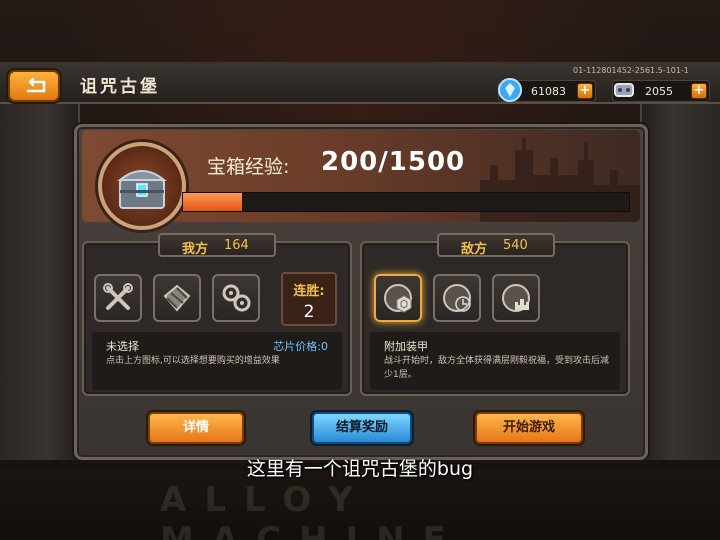 The image size is (720, 540). I want to click on enemy-side-tab: 敌方 540, so click(496, 245).